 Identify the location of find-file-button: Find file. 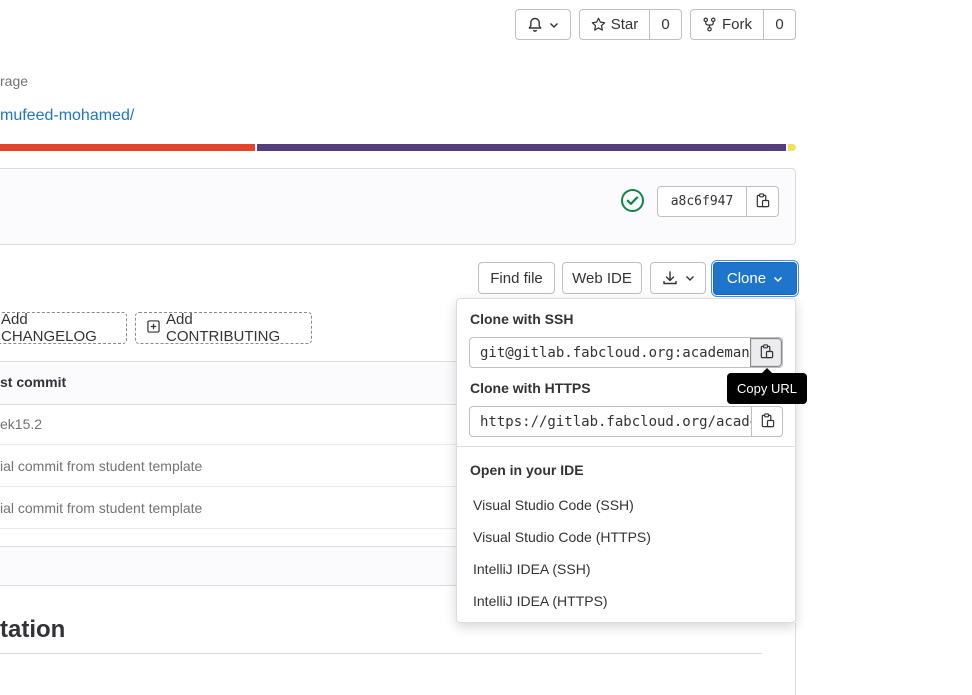
(516, 278).